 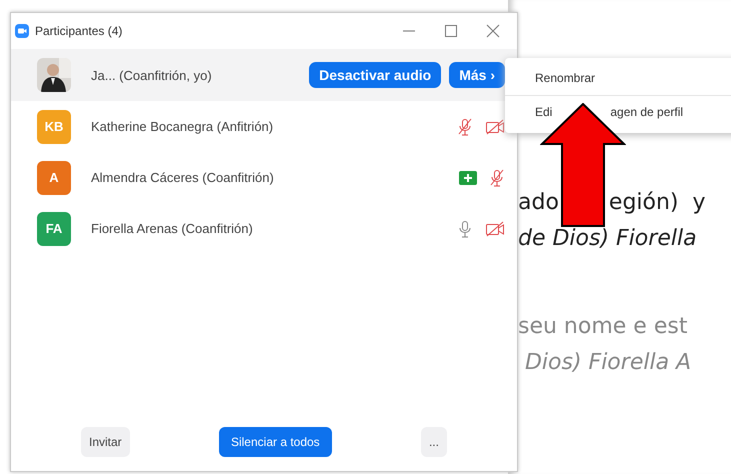 I want to click on mute-all-button: Silenciar a todos, so click(x=275, y=442).